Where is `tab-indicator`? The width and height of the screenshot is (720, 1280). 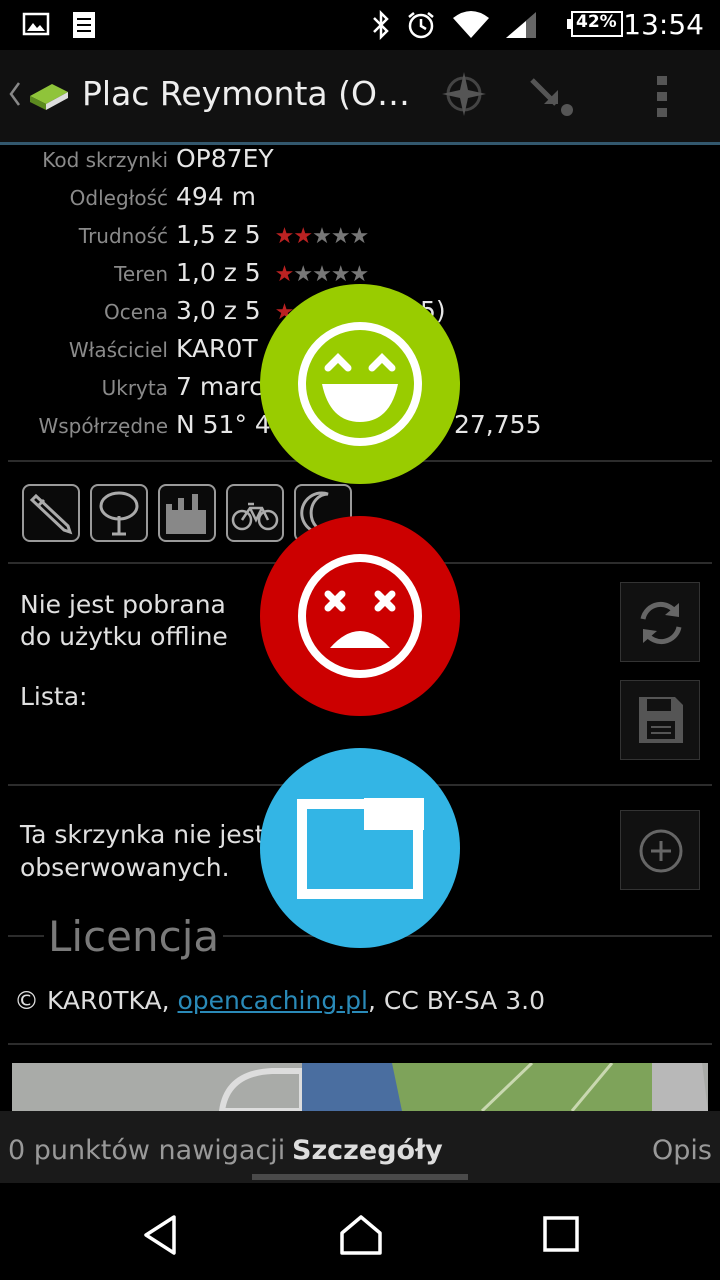
tab-indicator is located at coordinates (360, 1177).